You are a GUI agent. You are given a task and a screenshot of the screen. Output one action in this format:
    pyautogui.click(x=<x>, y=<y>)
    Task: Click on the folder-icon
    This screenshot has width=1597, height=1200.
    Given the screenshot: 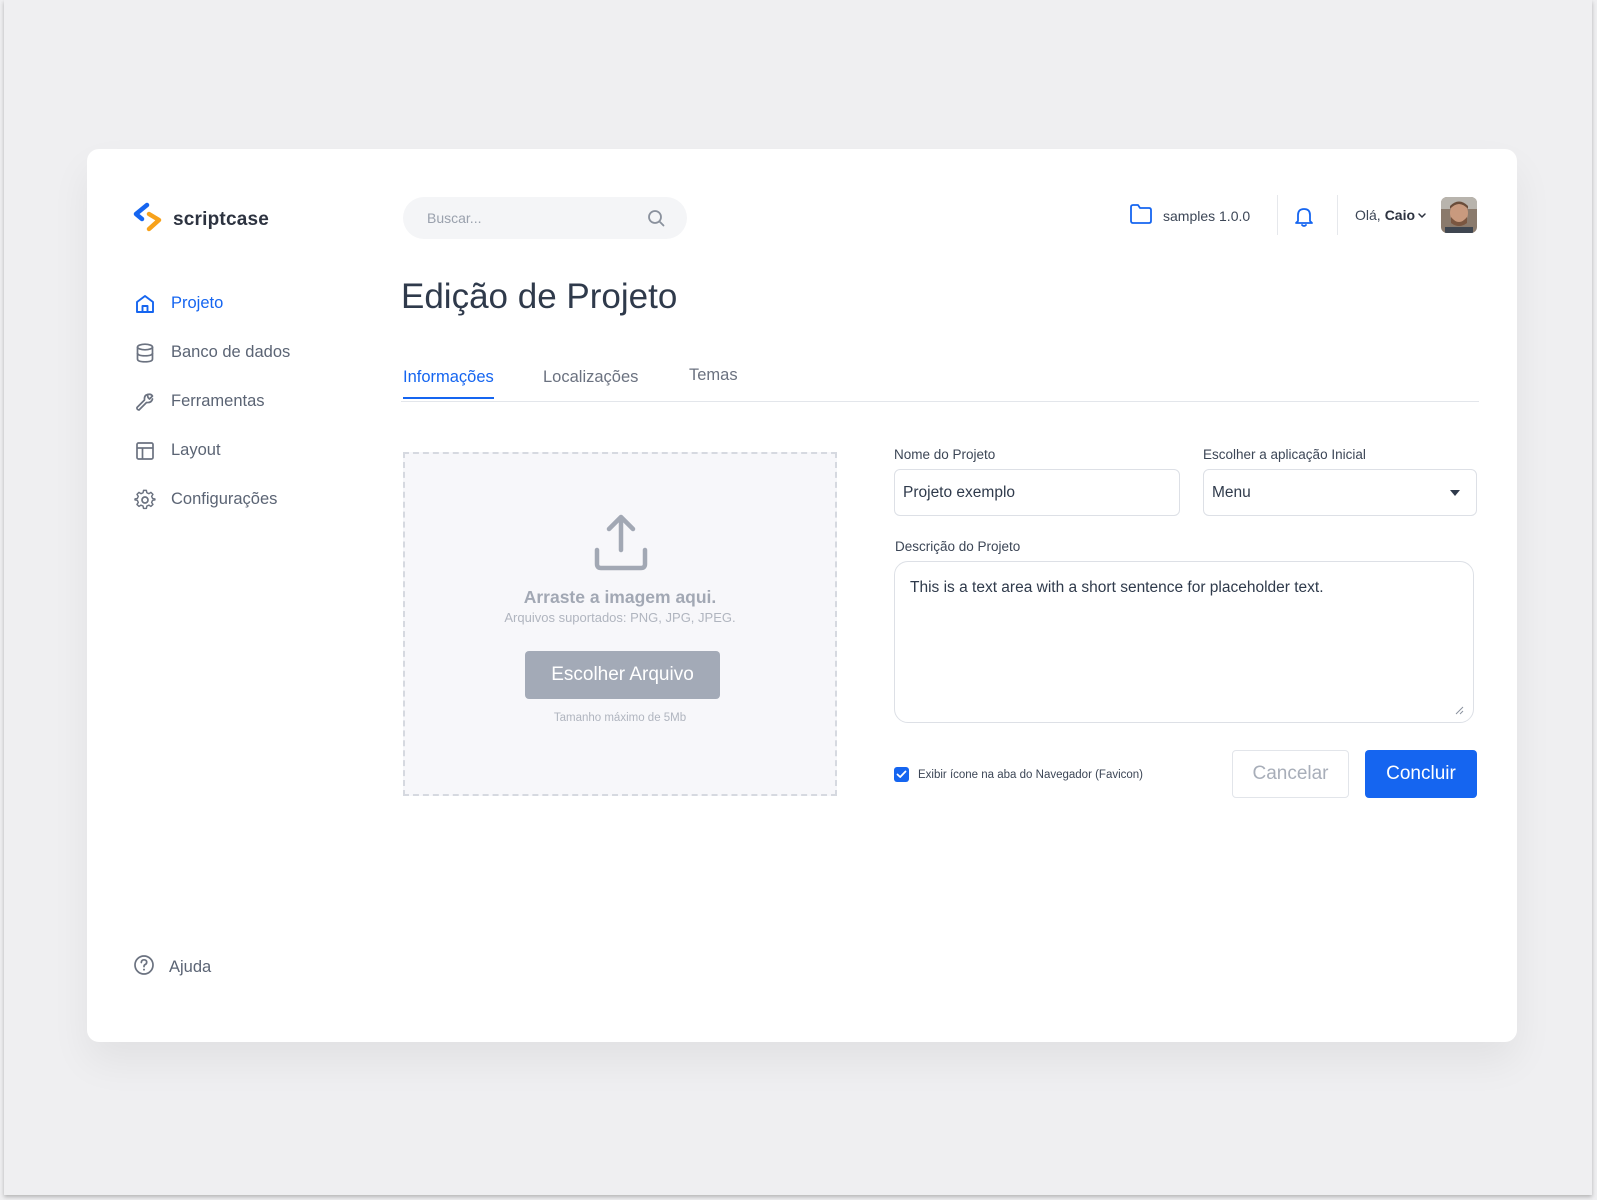 What is the action you would take?
    pyautogui.click(x=1141, y=215)
    